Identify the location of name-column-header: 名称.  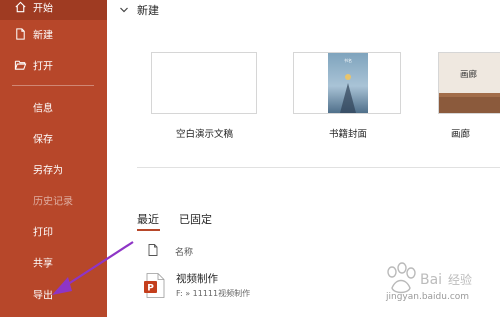
(184, 251).